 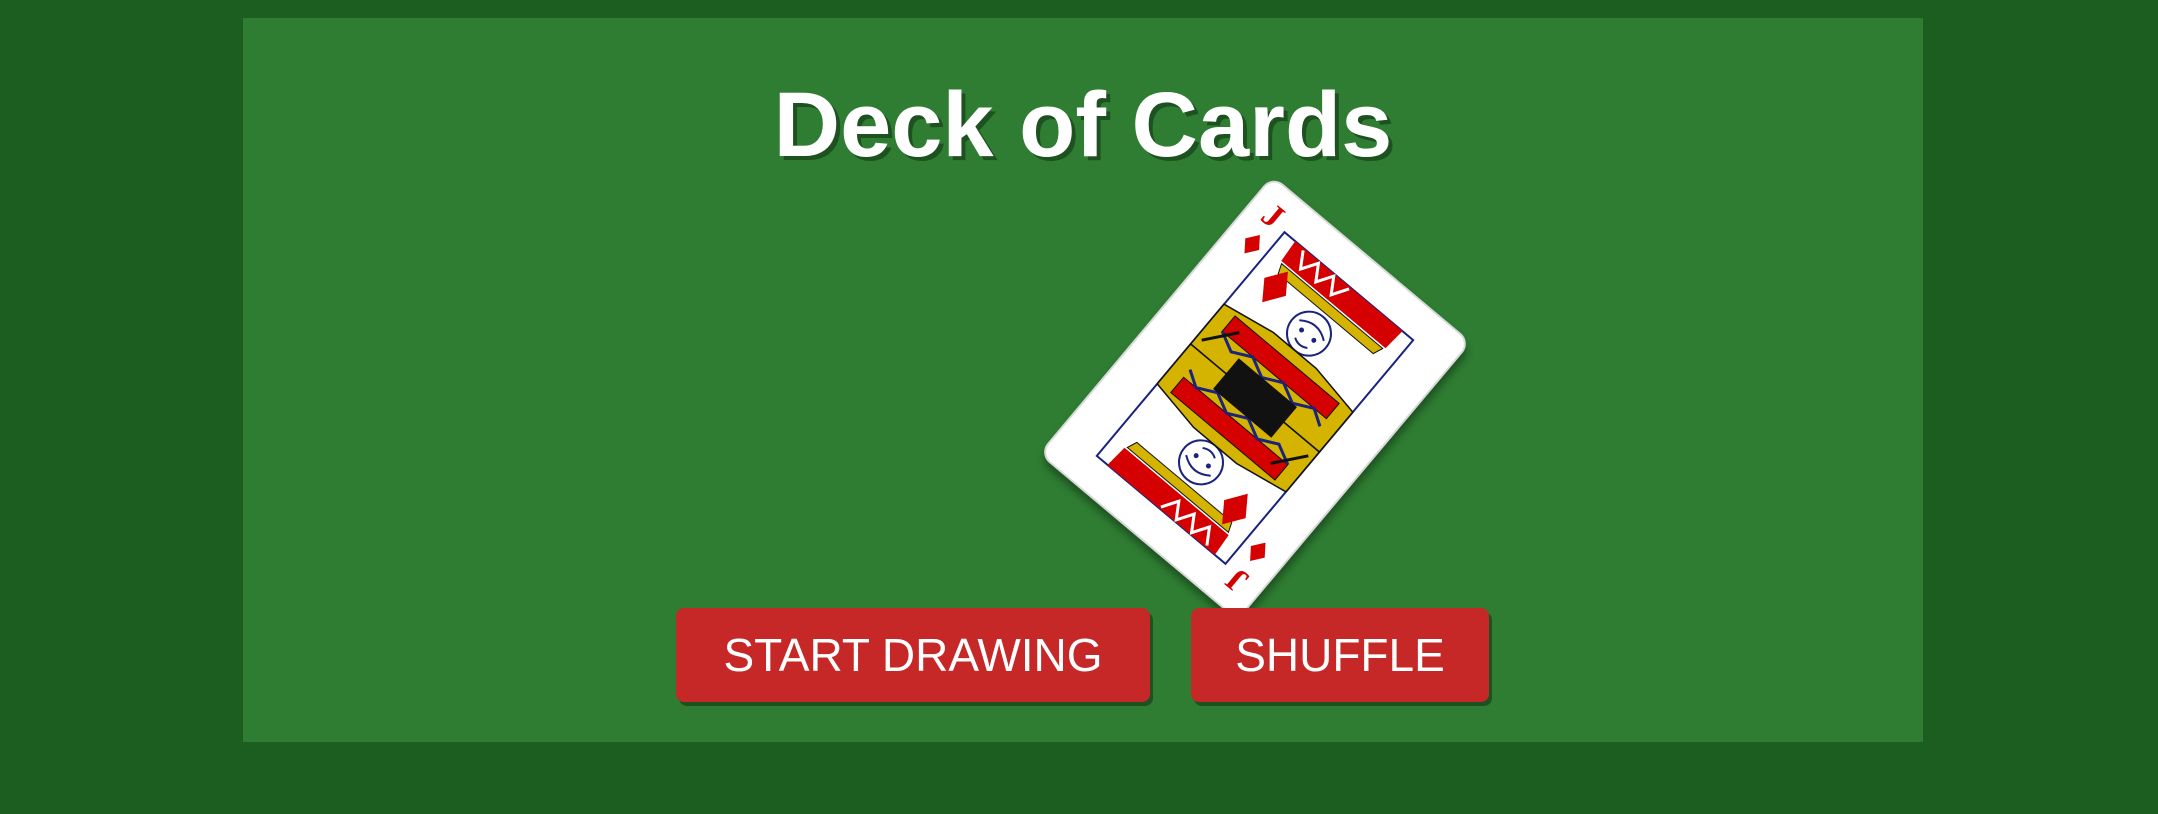 What do you see at coordinates (1083, 125) in the screenshot?
I see `page-title: Deck of Cards` at bounding box center [1083, 125].